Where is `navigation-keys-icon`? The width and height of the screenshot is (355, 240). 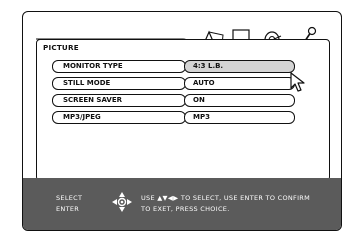 navigation-keys-icon is located at coordinates (122, 202).